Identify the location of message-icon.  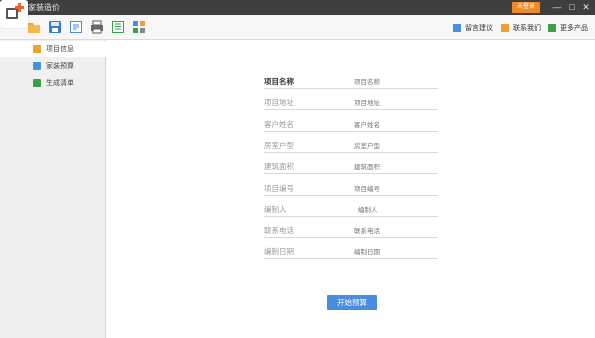
(457, 28).